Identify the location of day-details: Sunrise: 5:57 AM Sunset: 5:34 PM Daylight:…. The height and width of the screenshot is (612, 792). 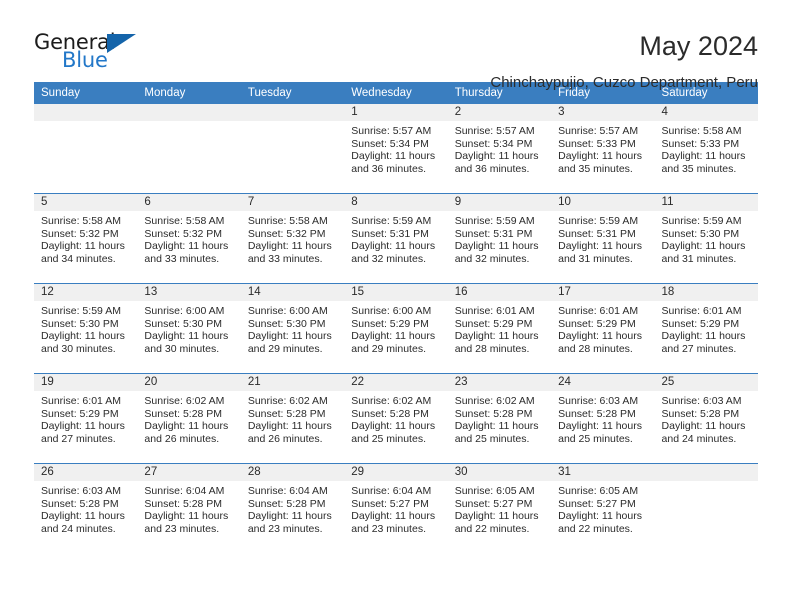
(395, 148).